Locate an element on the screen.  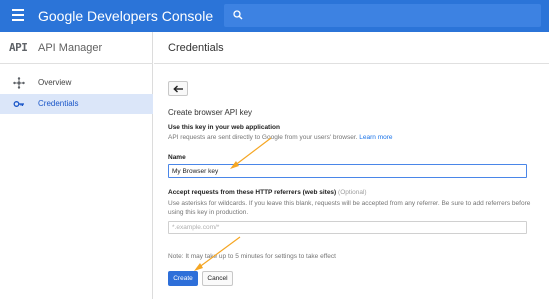
sidebar-title: API Manager is located at coordinates (70, 48).